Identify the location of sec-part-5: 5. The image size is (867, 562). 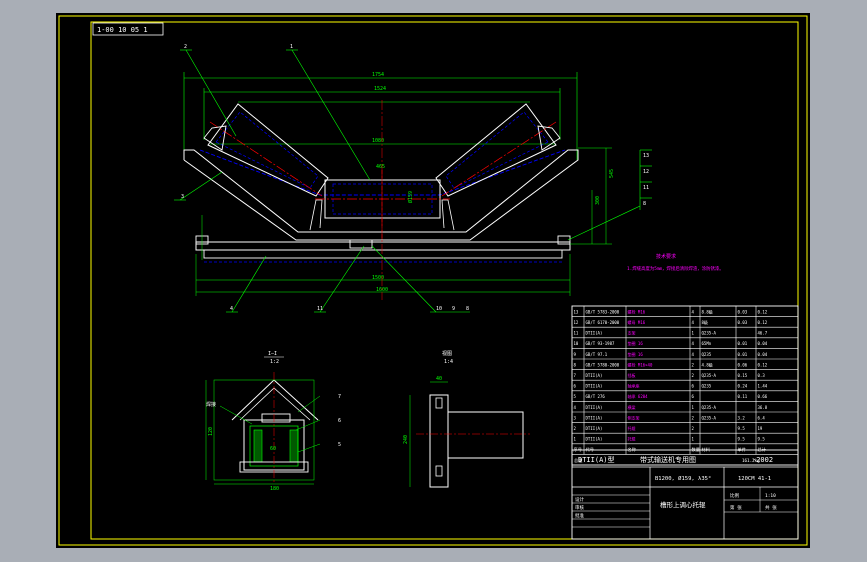
(339, 445).